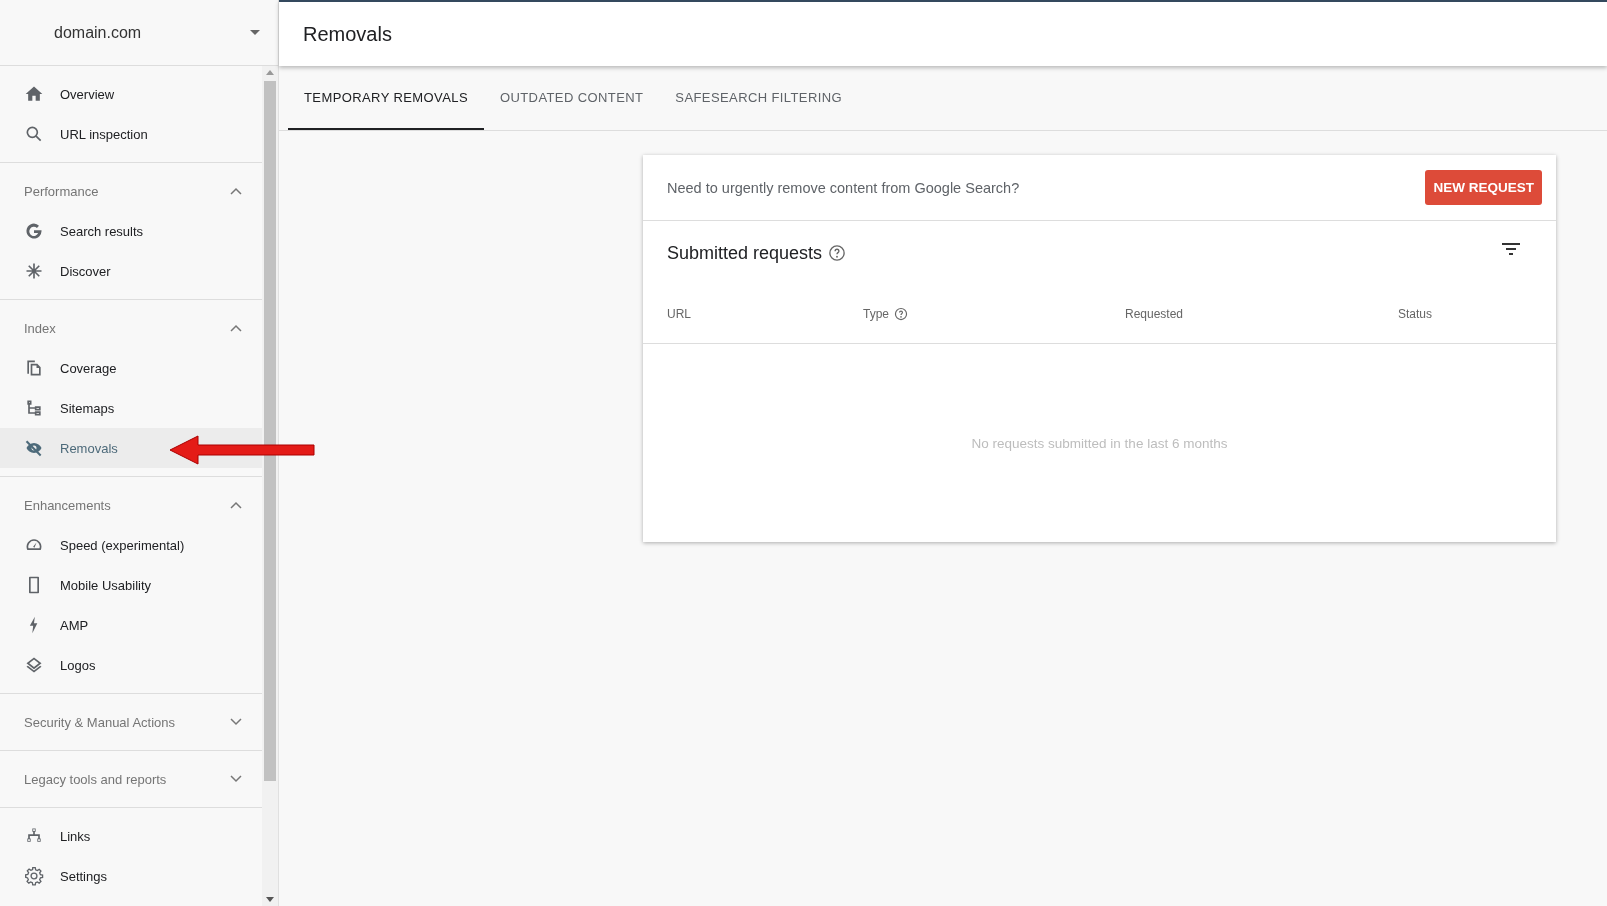 Image resolution: width=1607 pixels, height=906 pixels. Describe the element at coordinates (131, 94) in the screenshot. I see `nav-item: Overview` at that location.